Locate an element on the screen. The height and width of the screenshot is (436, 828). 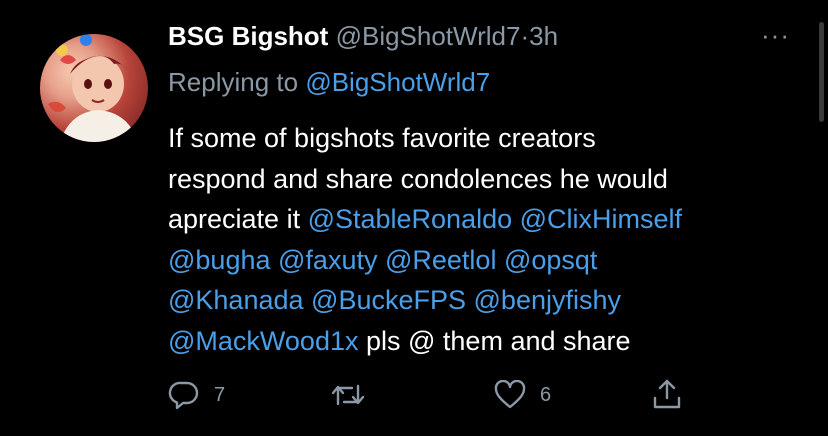
reply-count: 7 is located at coordinates (220, 394).